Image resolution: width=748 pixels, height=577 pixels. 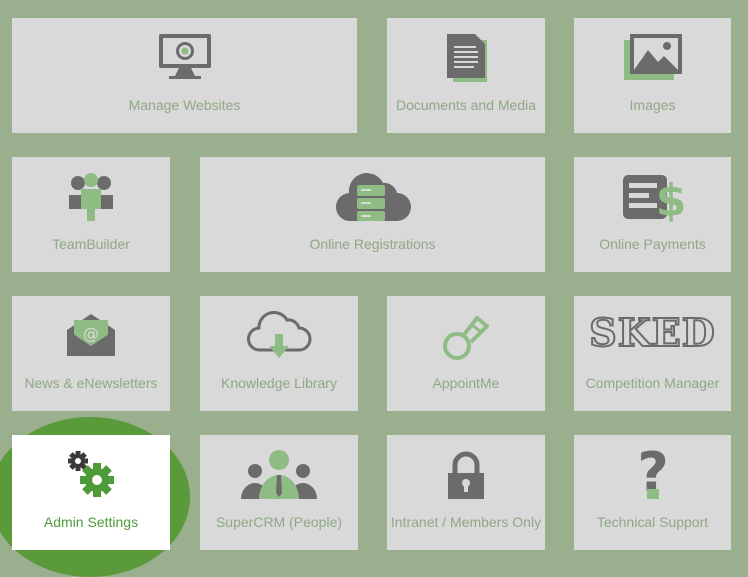 I want to click on tile-appointme: AppointMe, so click(x=466, y=353).